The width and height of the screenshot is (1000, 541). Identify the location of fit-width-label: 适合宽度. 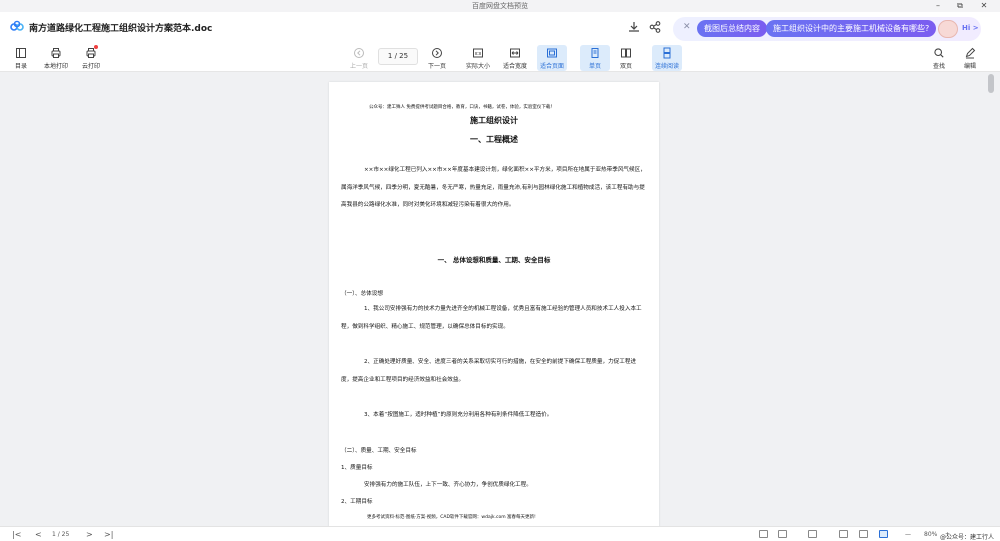
(514, 66).